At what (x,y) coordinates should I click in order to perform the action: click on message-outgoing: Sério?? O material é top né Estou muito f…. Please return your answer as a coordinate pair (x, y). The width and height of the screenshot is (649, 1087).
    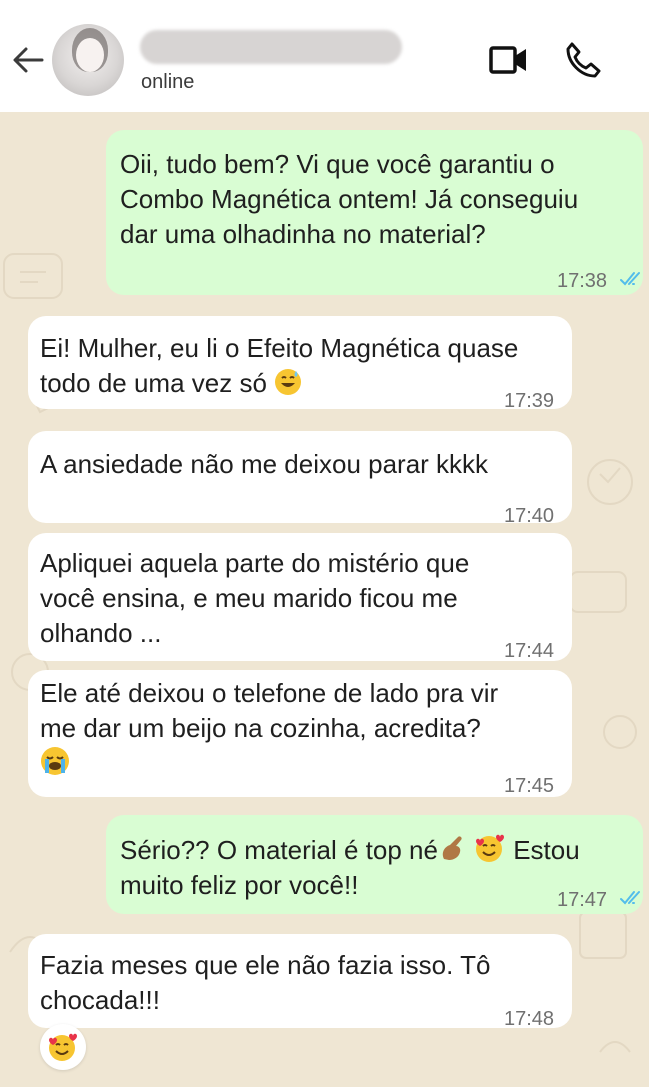
    Looking at the image, I should click on (374, 864).